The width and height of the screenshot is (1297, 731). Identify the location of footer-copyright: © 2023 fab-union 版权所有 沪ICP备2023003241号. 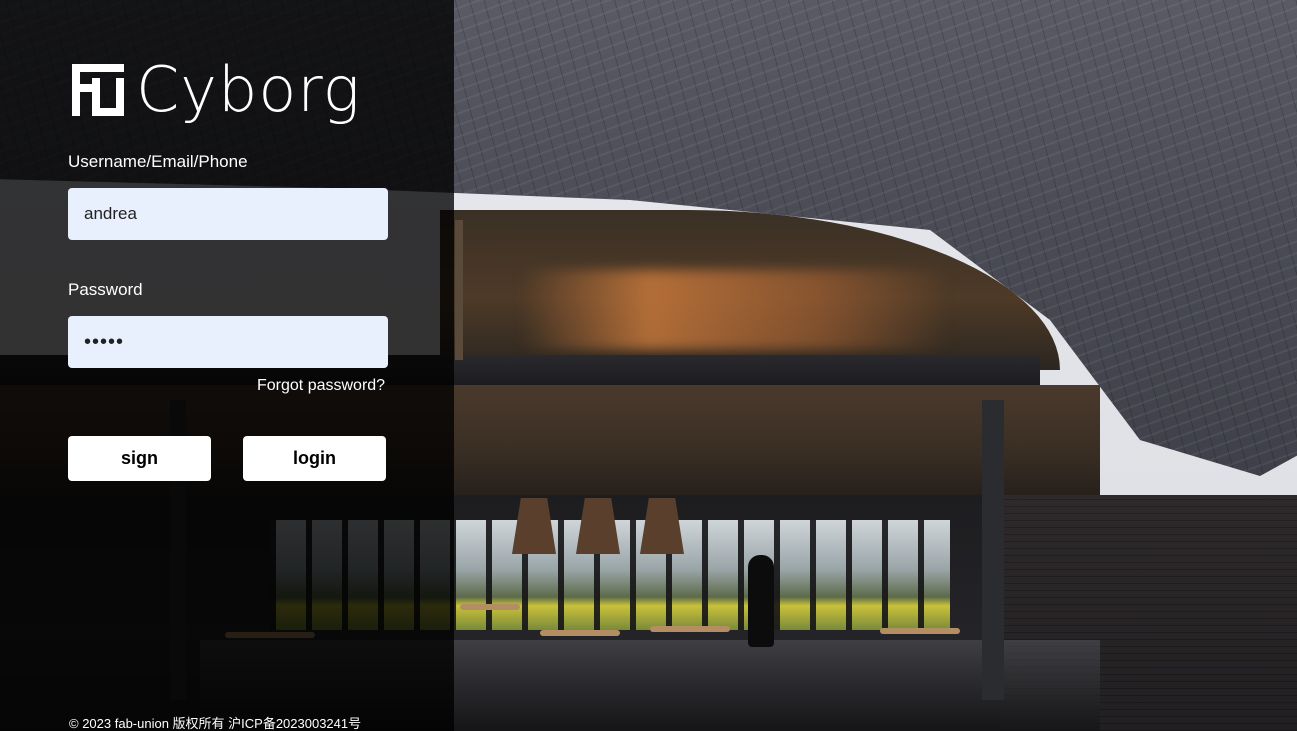
(215, 723).